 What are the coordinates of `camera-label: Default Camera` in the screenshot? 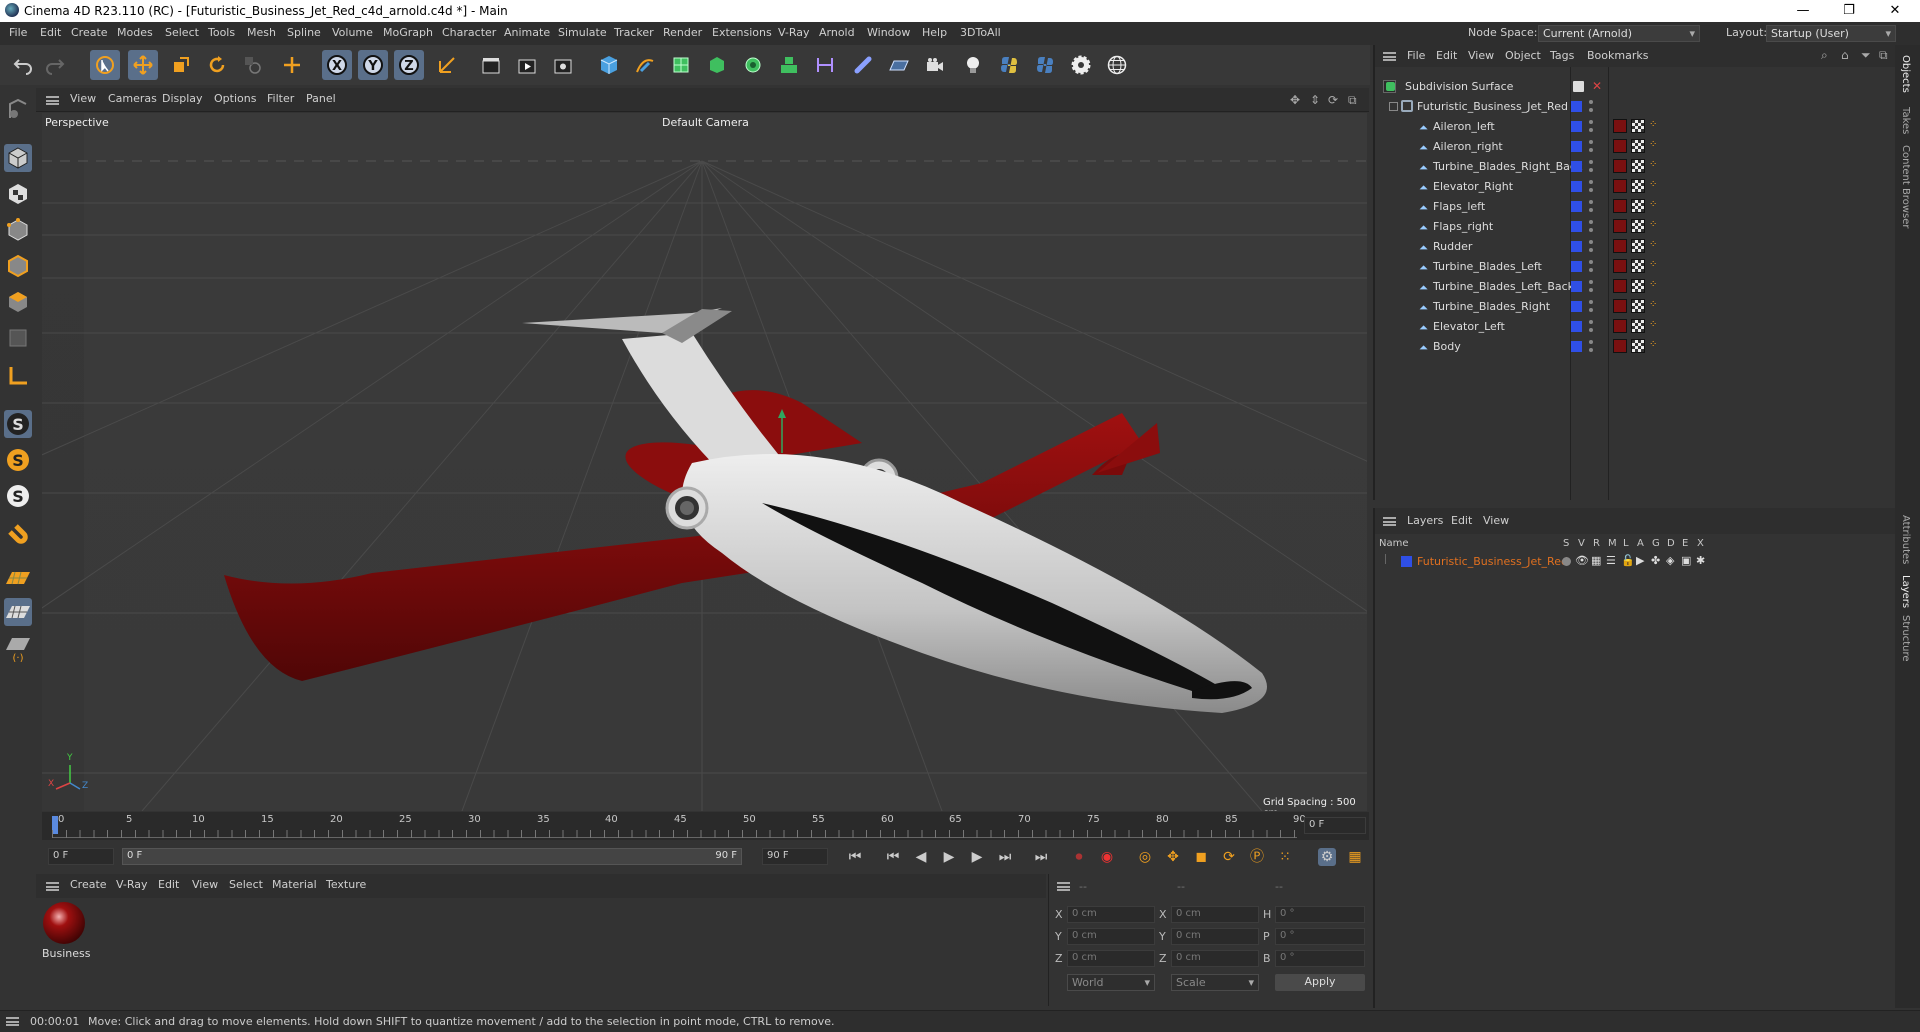 It's located at (705, 122).